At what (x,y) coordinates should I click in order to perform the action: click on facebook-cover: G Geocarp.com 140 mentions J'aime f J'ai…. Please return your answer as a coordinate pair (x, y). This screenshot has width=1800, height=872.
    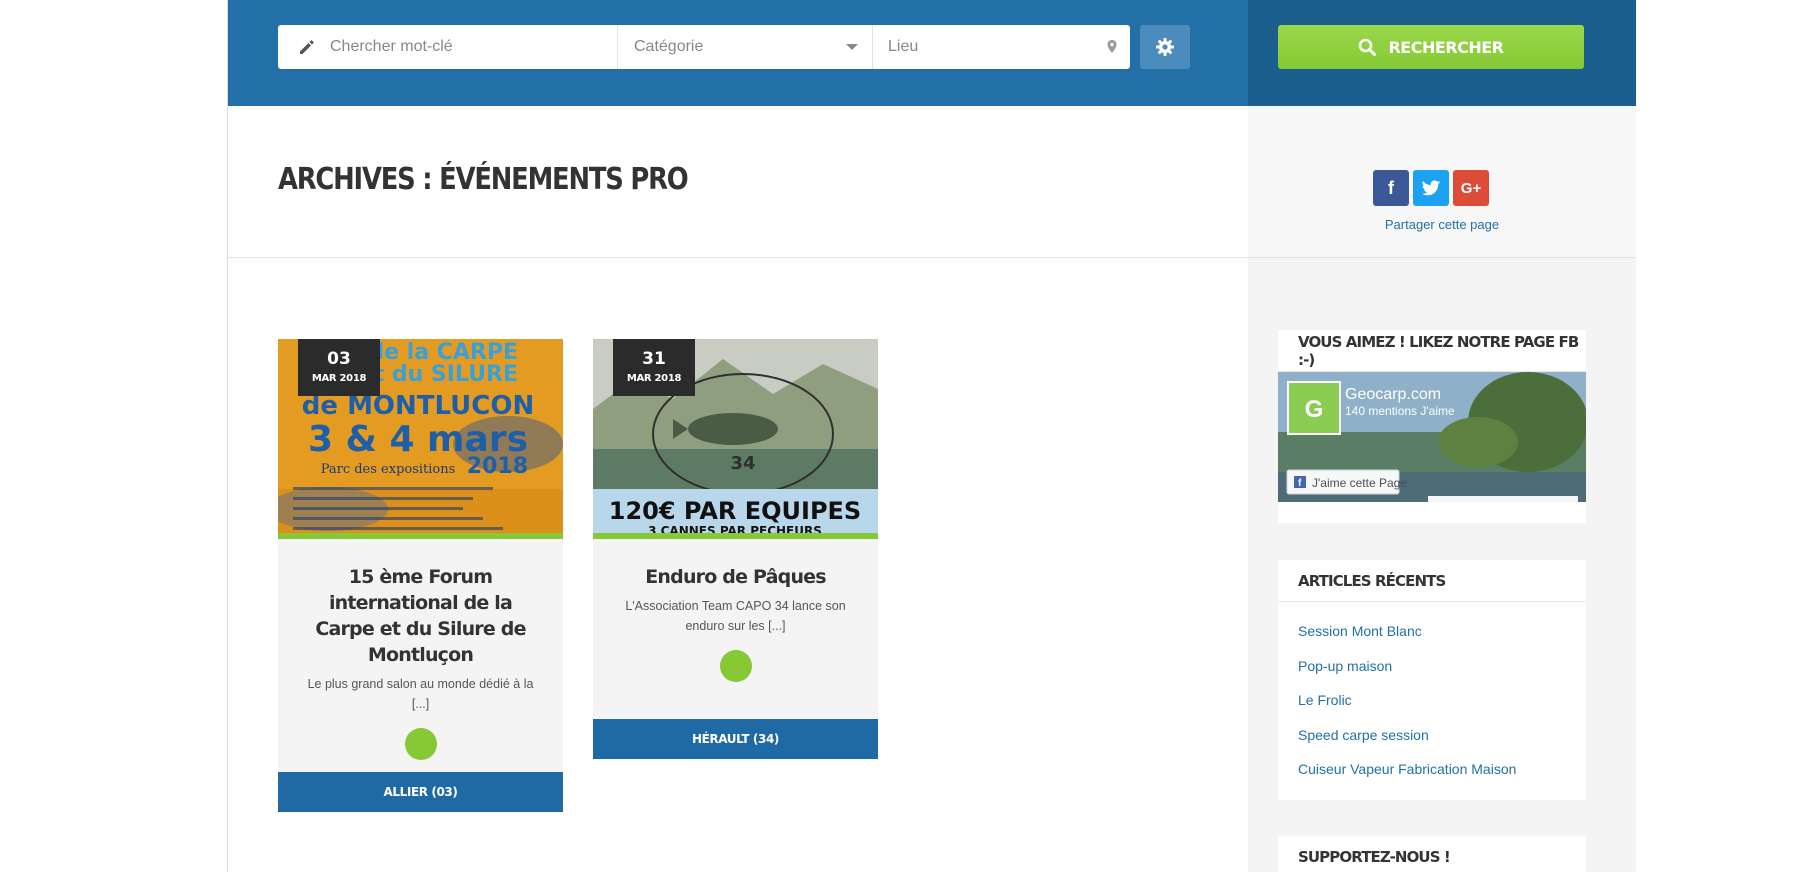
    Looking at the image, I should click on (1432, 437).